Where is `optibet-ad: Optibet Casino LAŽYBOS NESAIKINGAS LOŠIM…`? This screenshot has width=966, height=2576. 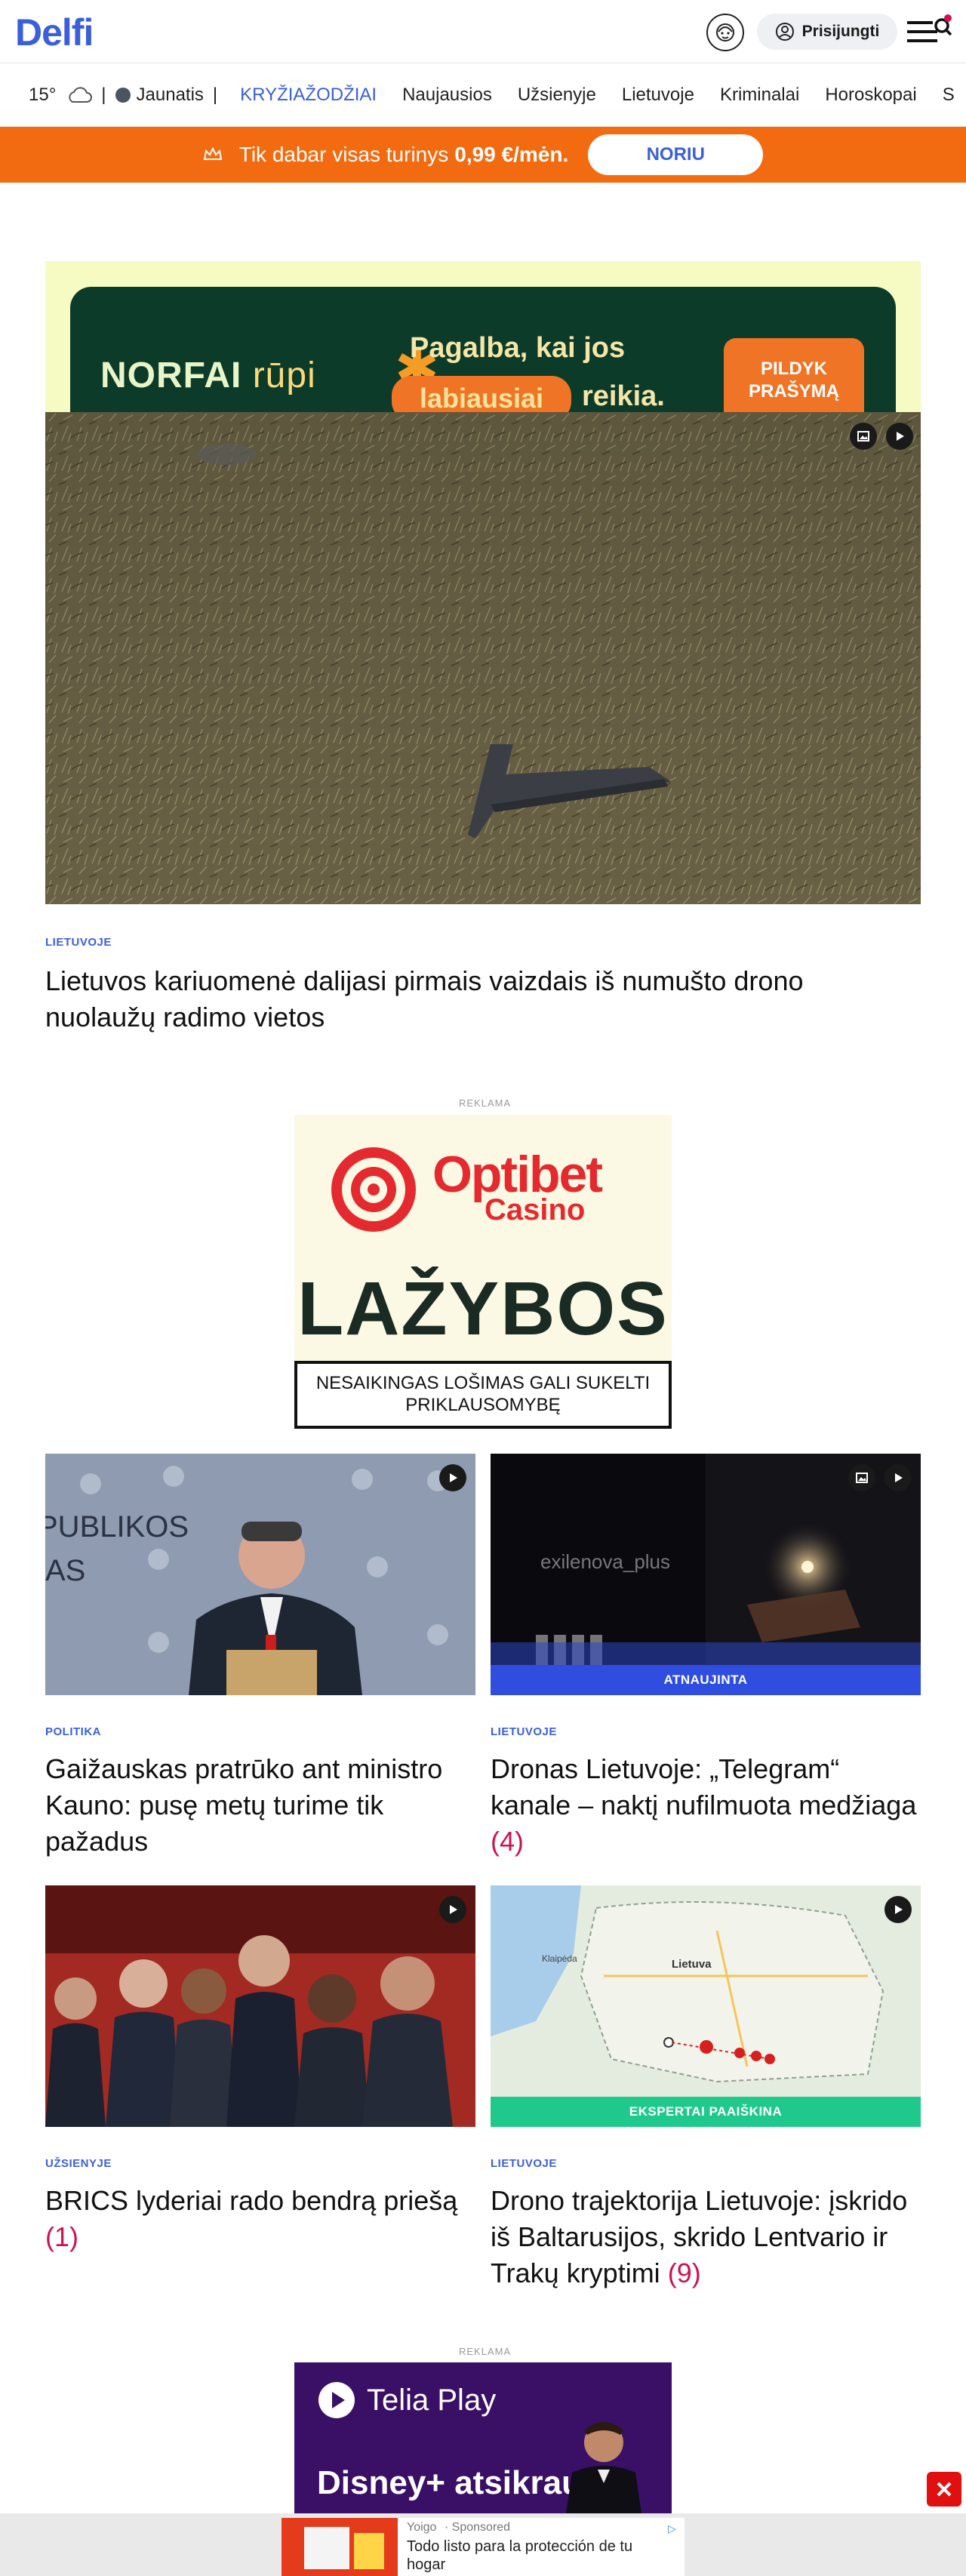
optibet-ad: Optibet Casino LAŽYBOS NESAIKINGAS LOŠIM… is located at coordinates (483, 1272).